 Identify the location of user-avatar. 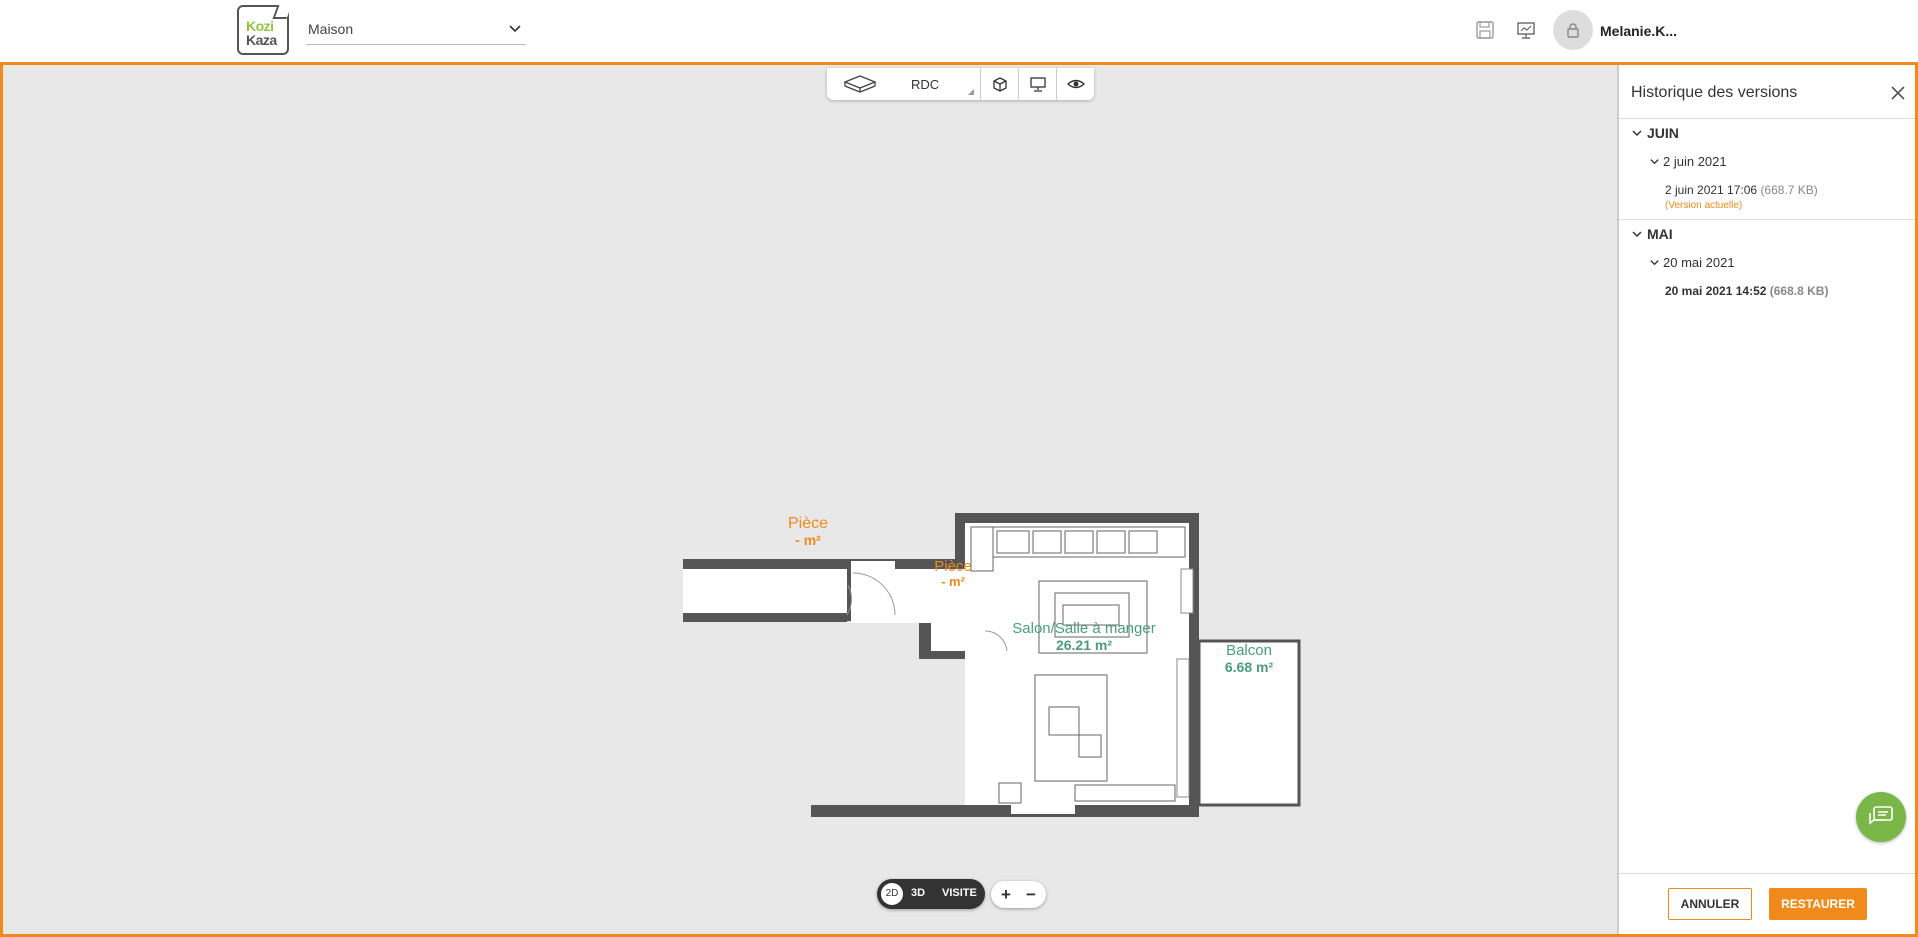
(1573, 30).